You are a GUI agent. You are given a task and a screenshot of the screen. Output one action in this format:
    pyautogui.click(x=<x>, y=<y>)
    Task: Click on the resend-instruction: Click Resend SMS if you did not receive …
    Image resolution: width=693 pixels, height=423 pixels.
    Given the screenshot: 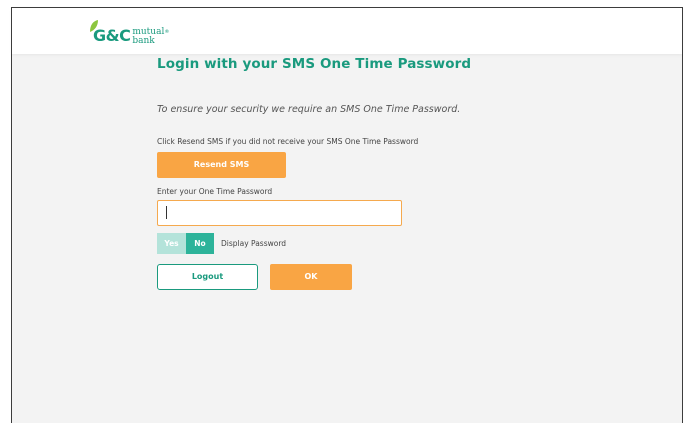 What is the action you would take?
    pyautogui.click(x=288, y=141)
    